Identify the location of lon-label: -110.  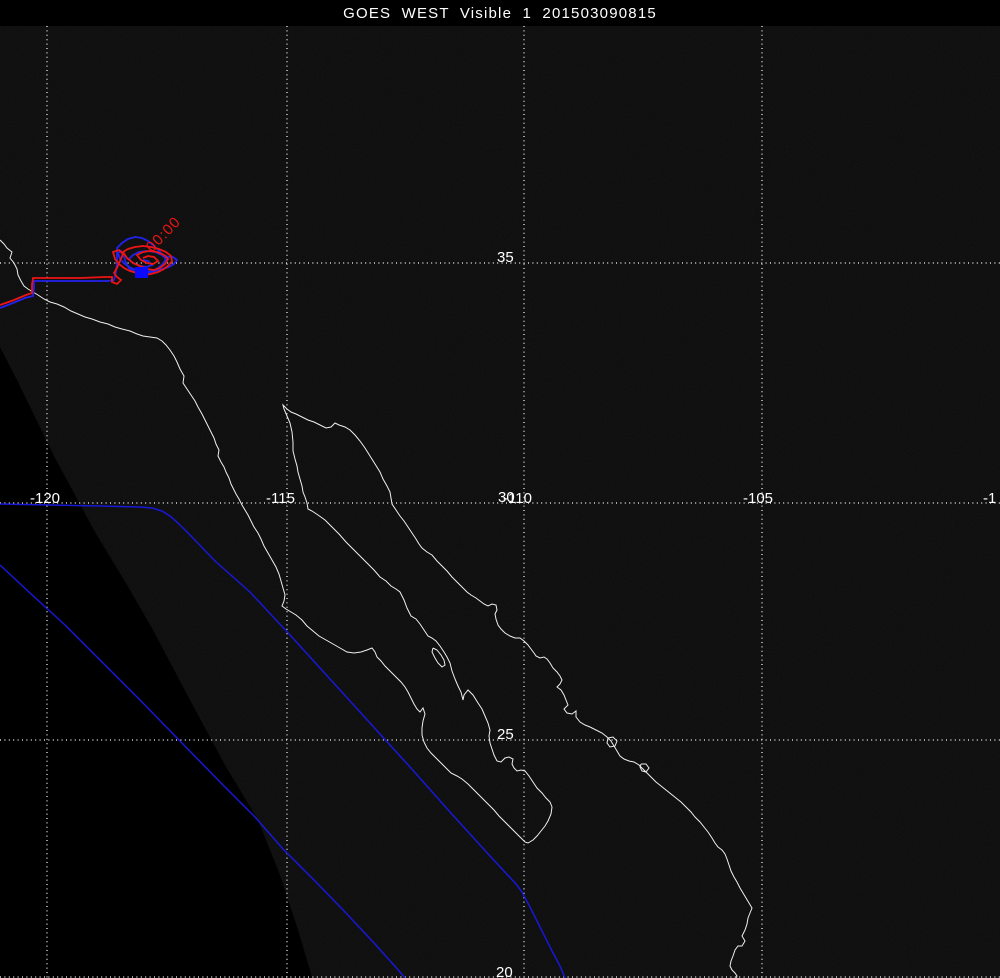
(517, 498).